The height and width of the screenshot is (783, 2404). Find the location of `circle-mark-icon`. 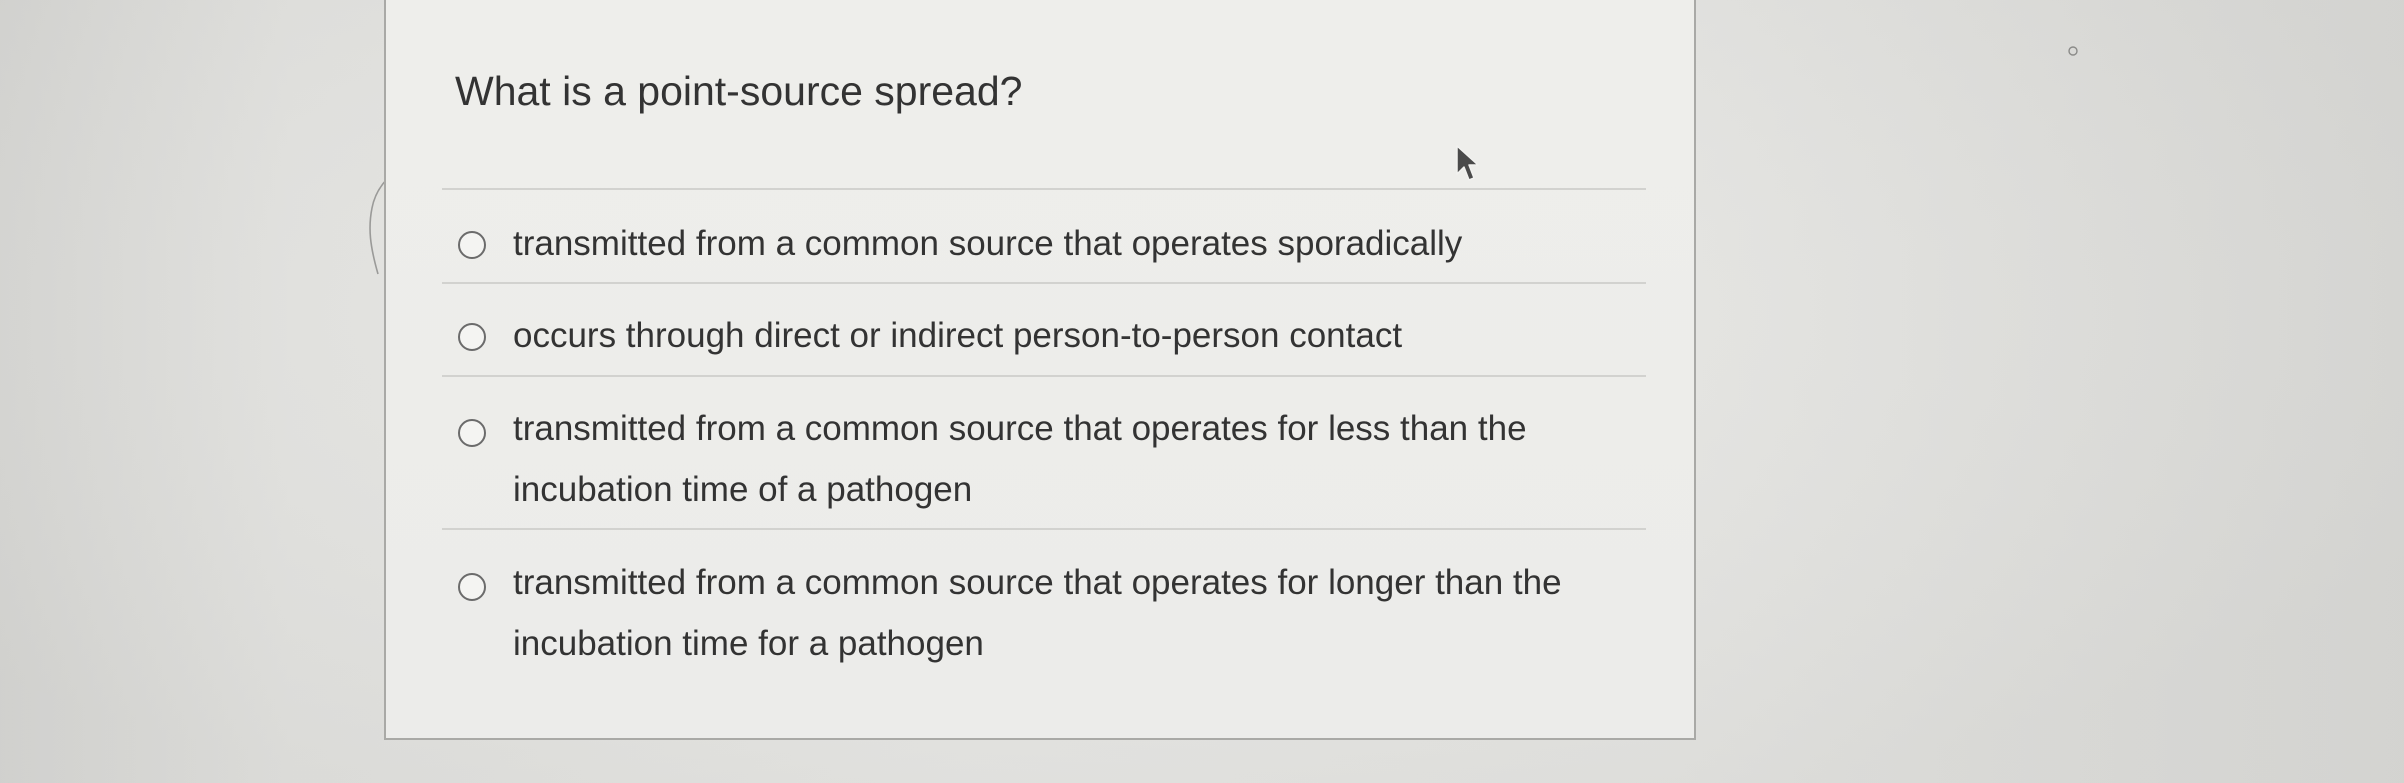

circle-mark-icon is located at coordinates (2073, 51).